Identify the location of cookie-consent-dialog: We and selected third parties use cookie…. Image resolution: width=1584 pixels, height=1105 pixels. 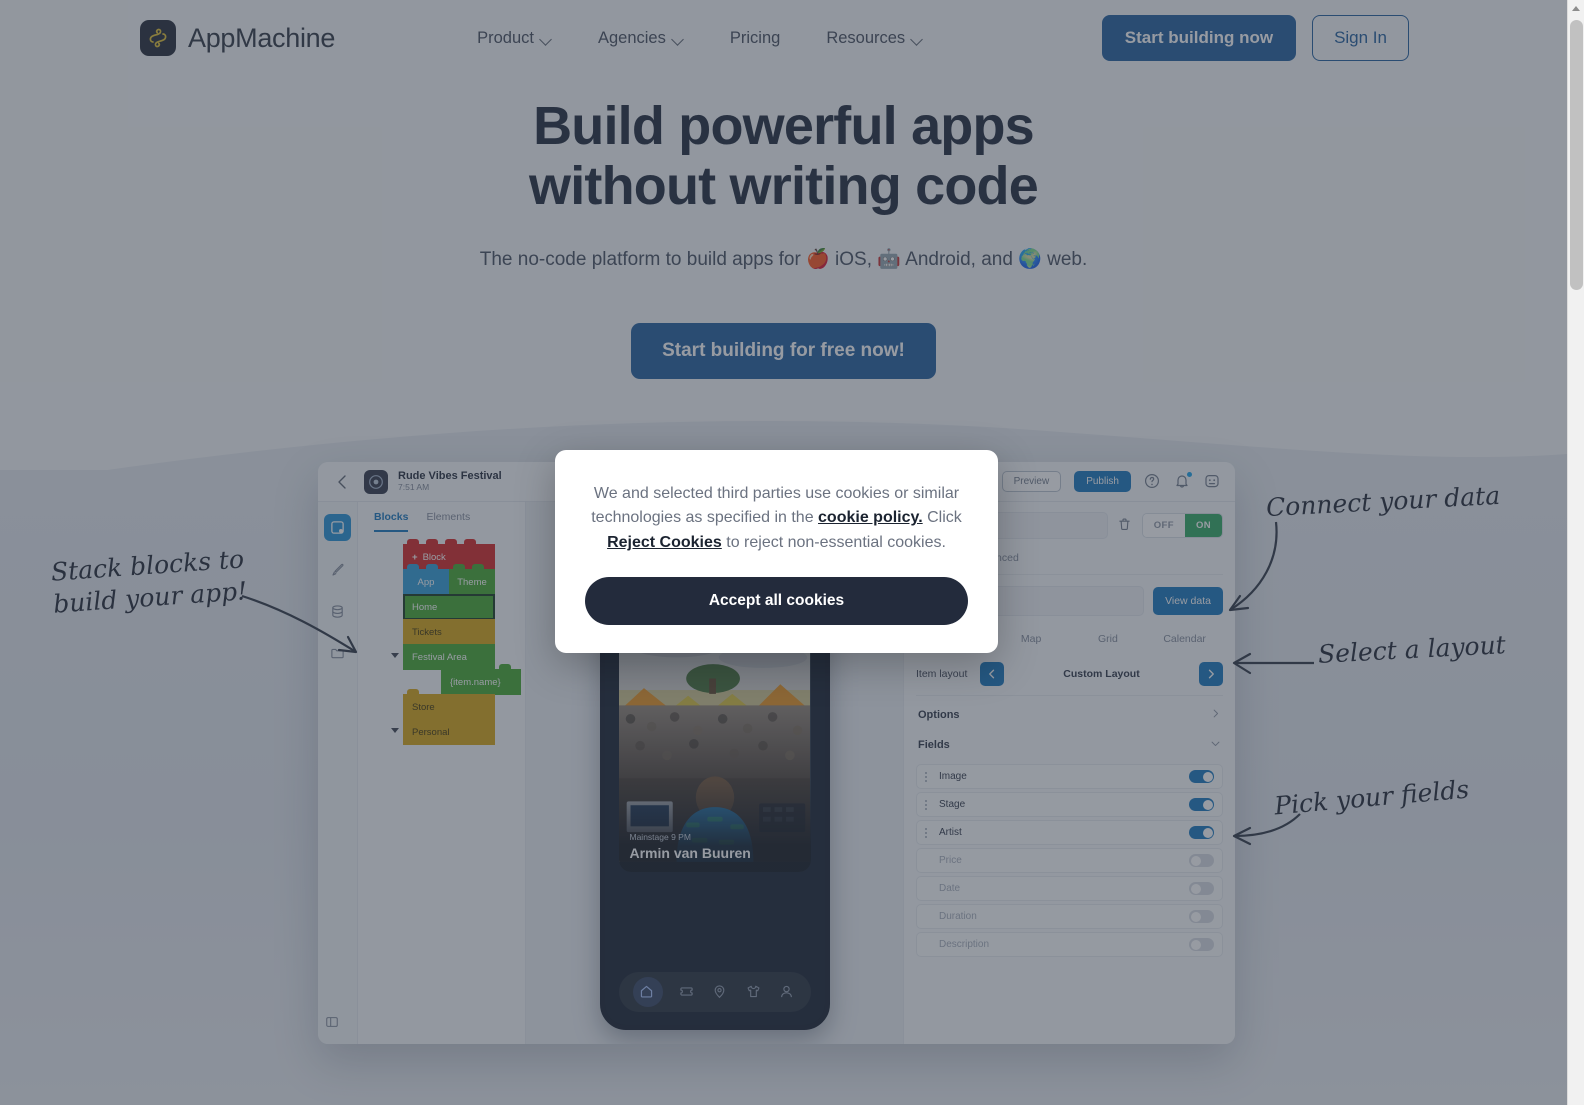
(776, 551).